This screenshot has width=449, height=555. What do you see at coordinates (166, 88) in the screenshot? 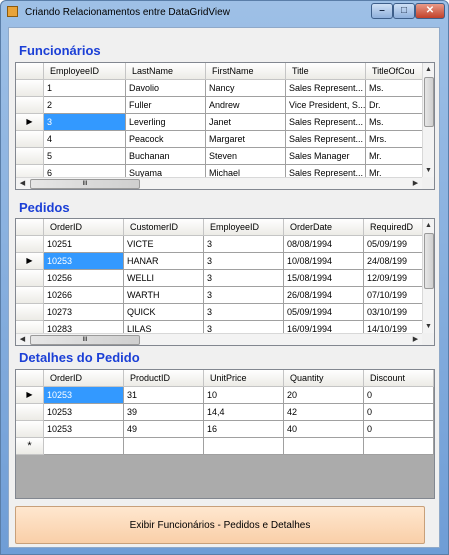
I see `employees-cell: Davolio` at bounding box center [166, 88].